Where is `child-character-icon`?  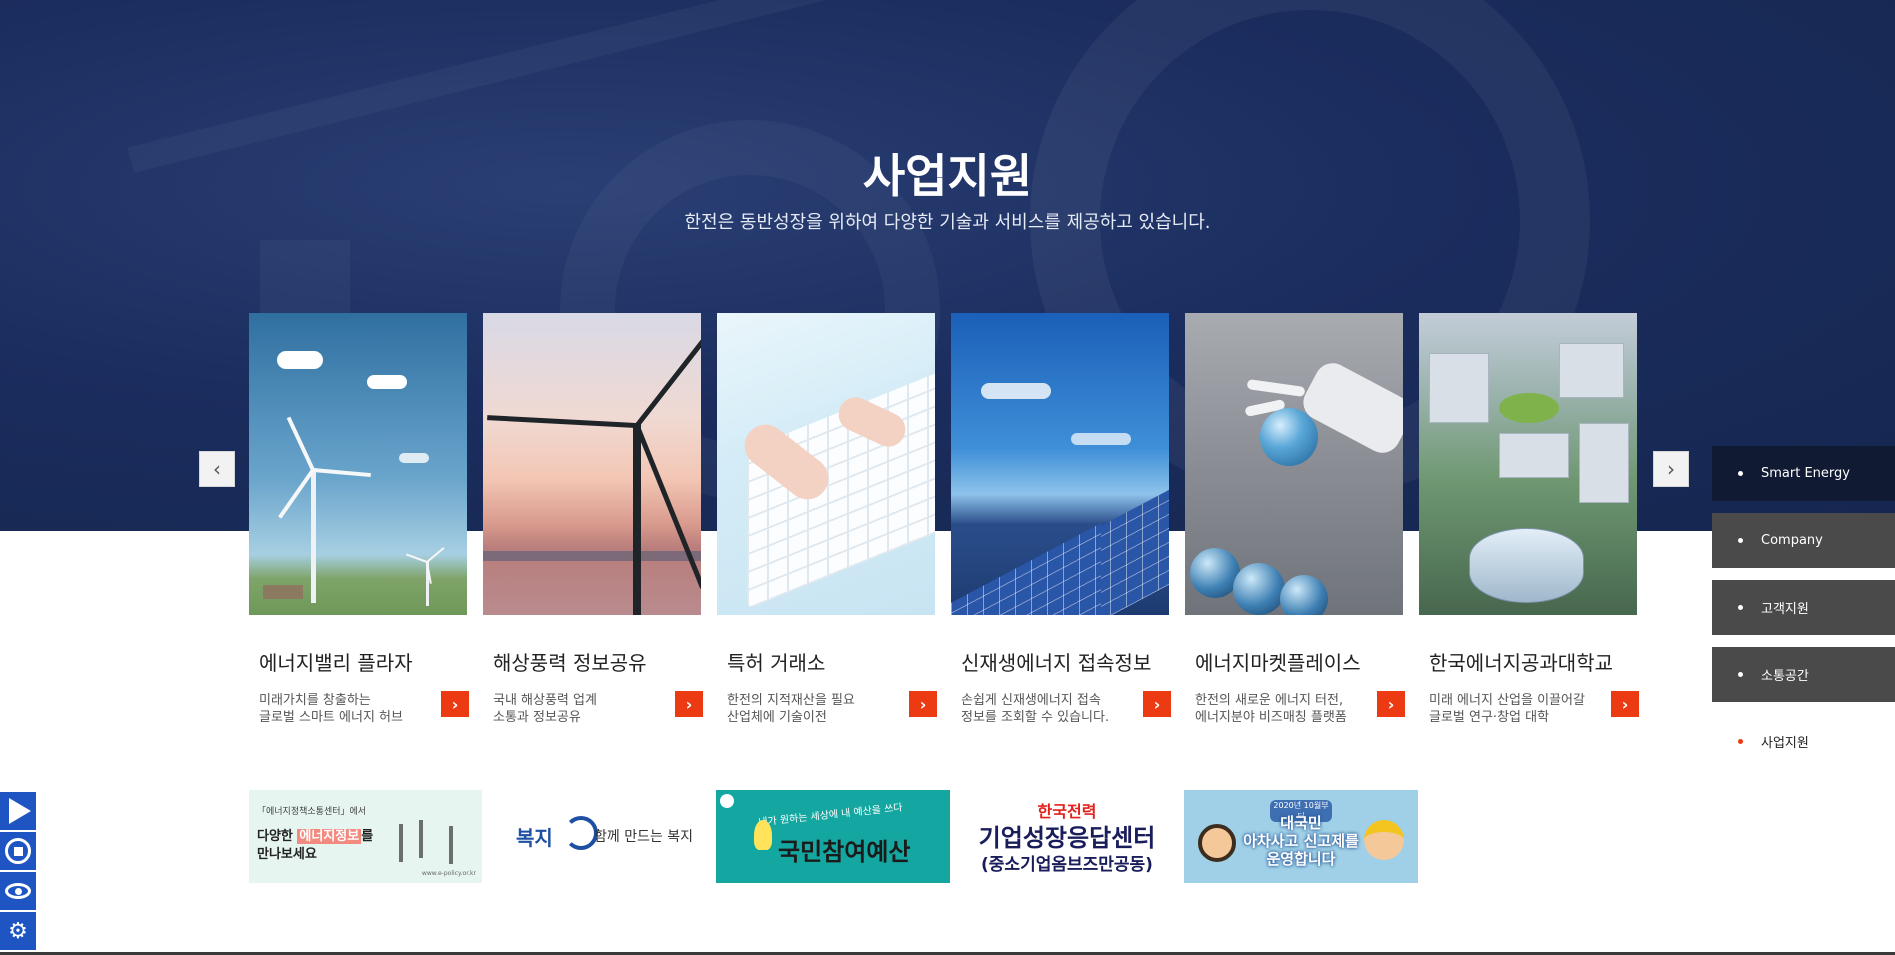
child-character-icon is located at coordinates (1217, 843).